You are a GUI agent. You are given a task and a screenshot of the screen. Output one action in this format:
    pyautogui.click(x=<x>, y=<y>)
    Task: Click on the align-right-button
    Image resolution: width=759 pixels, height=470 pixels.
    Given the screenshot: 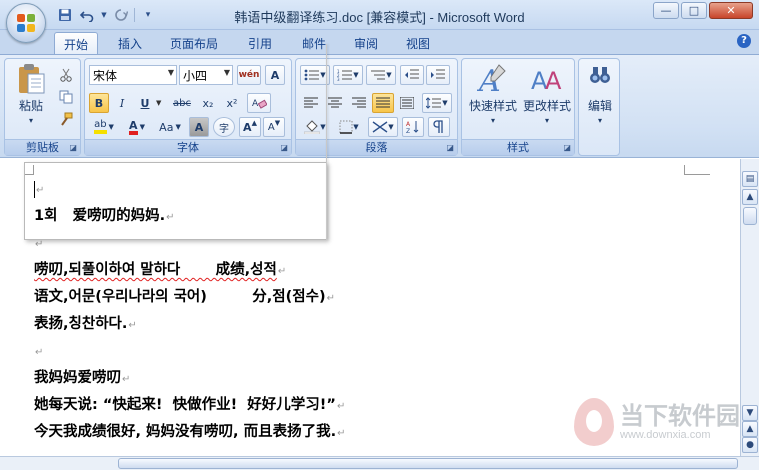 What is the action you would take?
    pyautogui.click(x=359, y=103)
    